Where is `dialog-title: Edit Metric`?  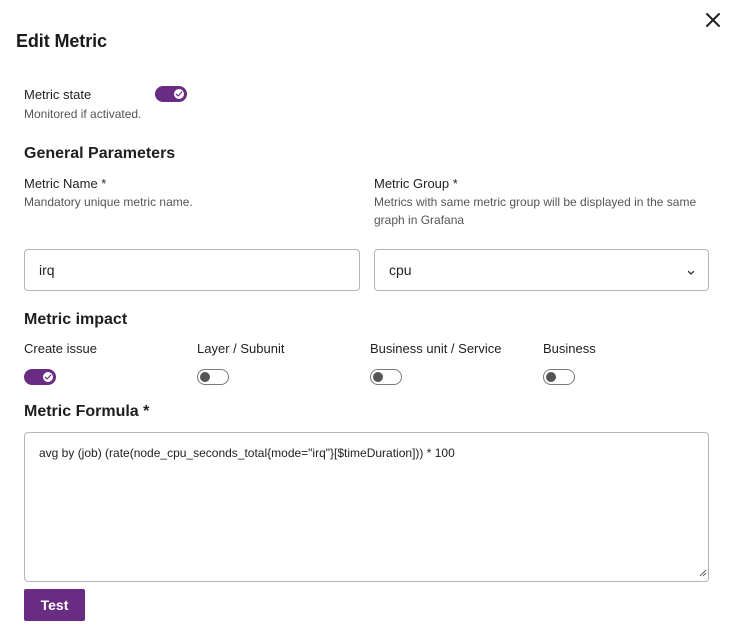
dialog-title: Edit Metric is located at coordinates (61, 41).